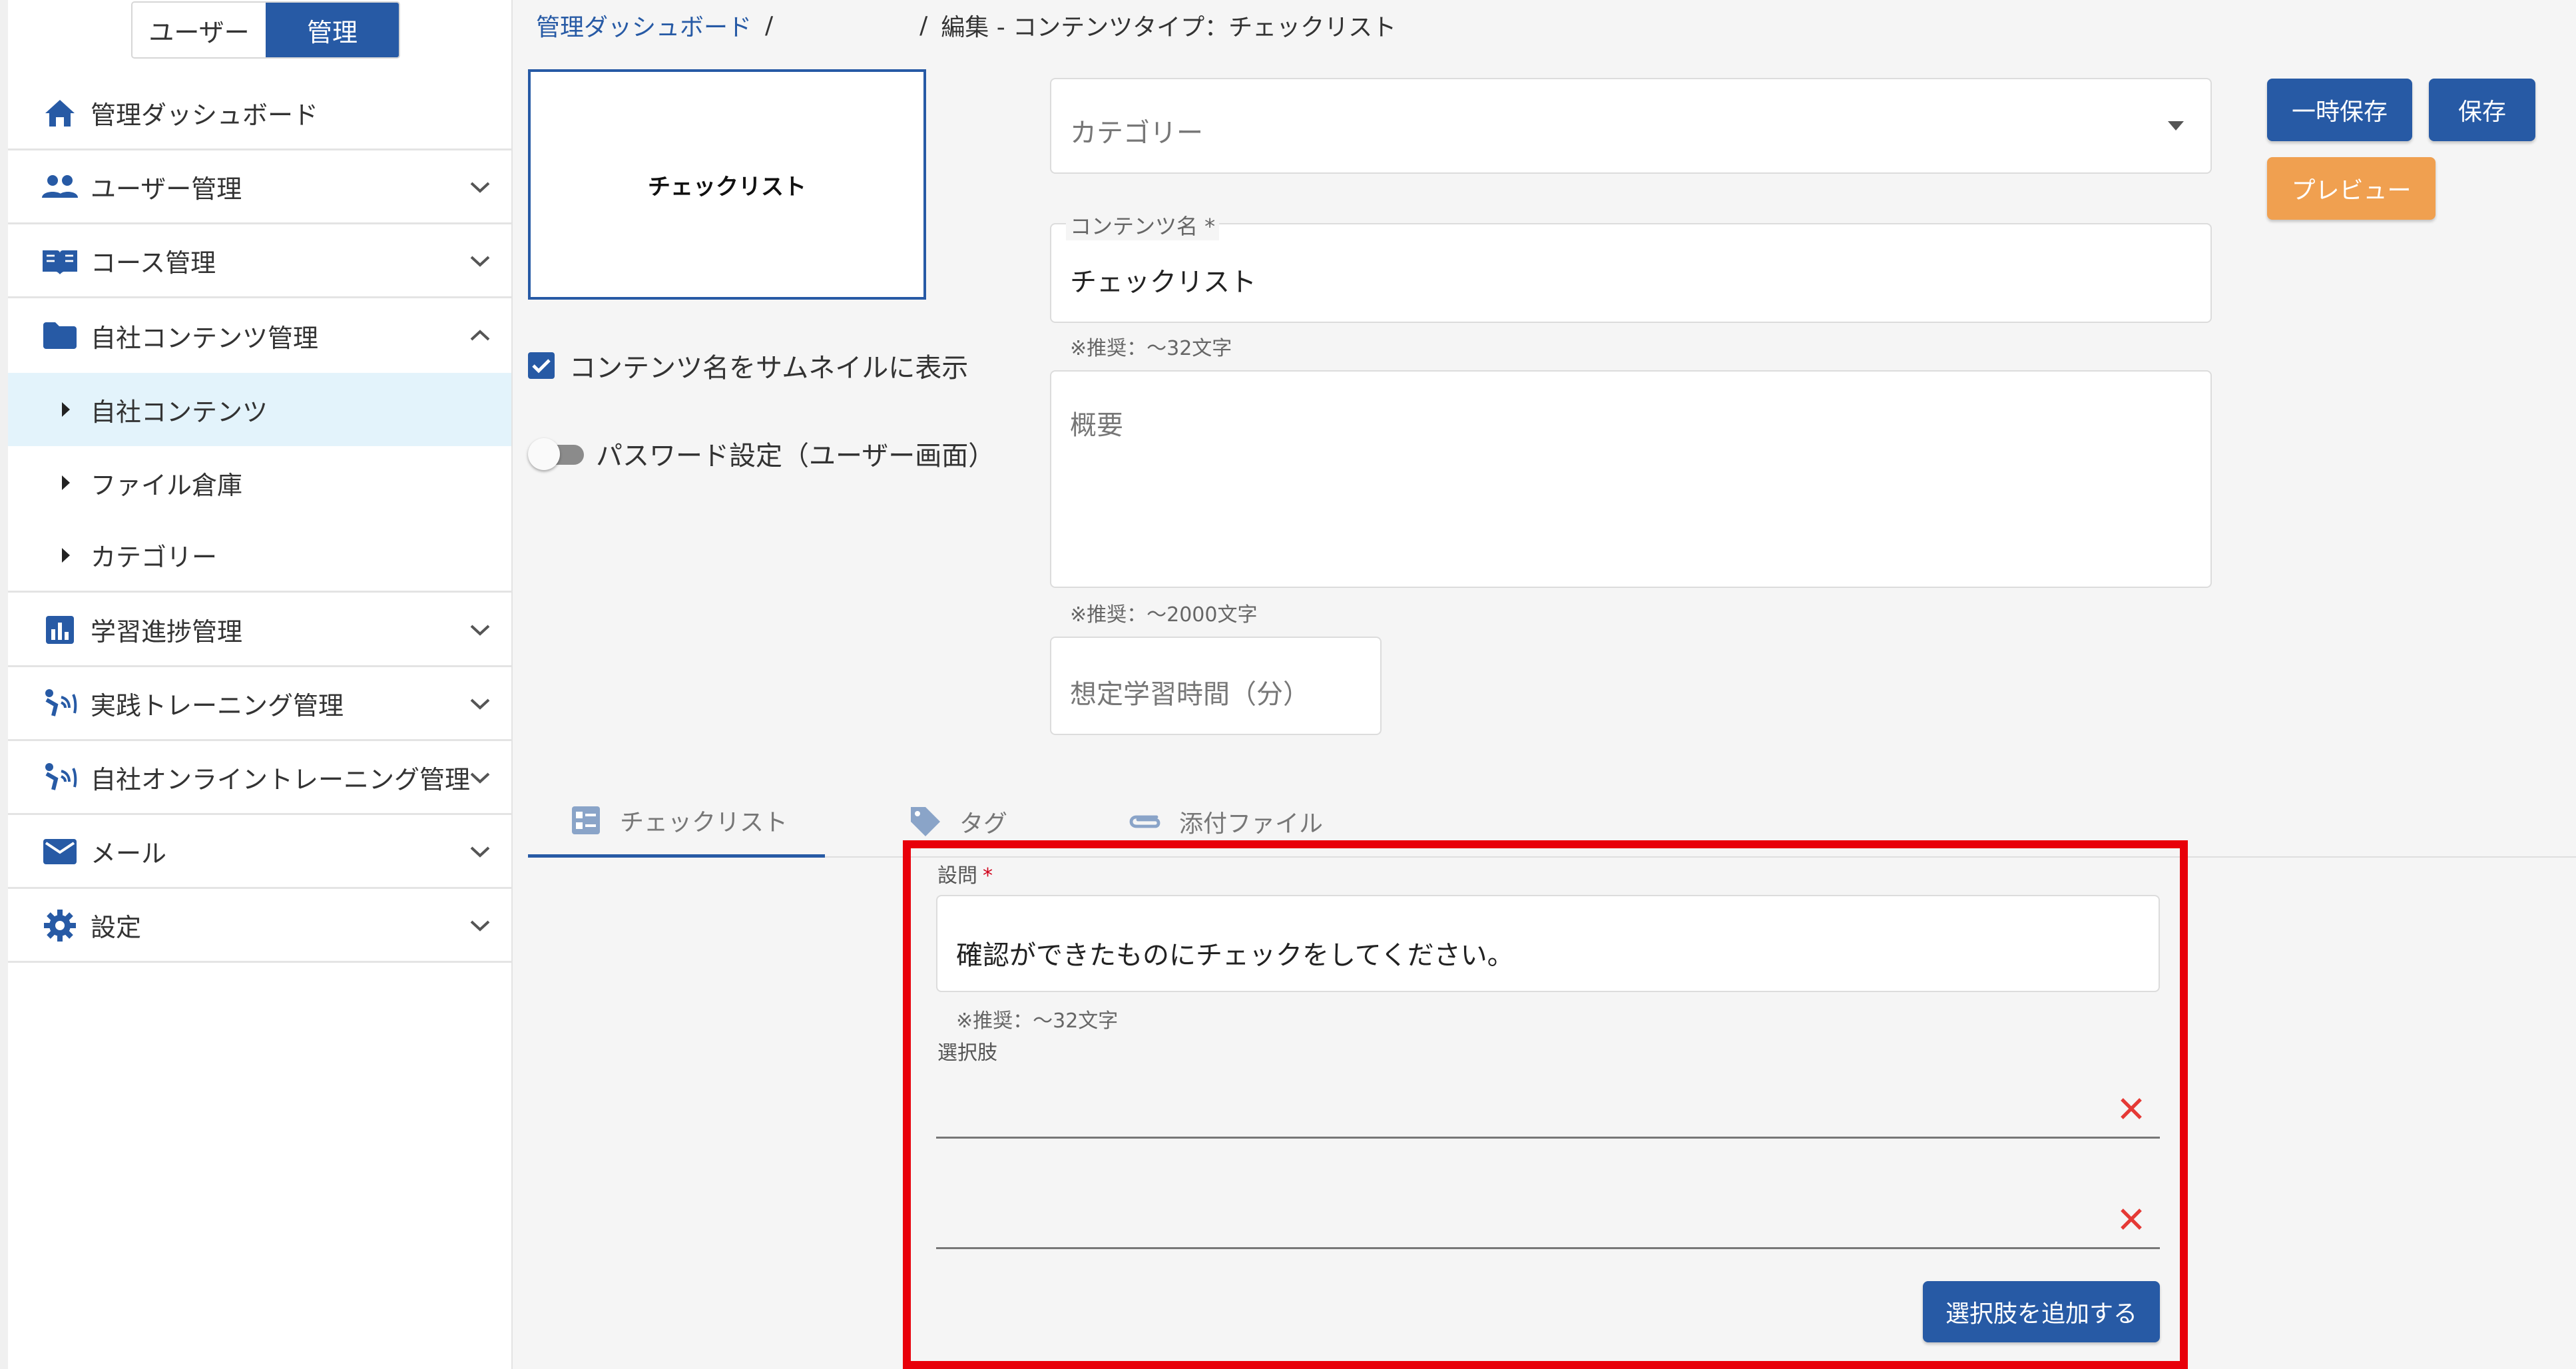  I want to click on user-mode-button: ユーザー, so click(199, 30).